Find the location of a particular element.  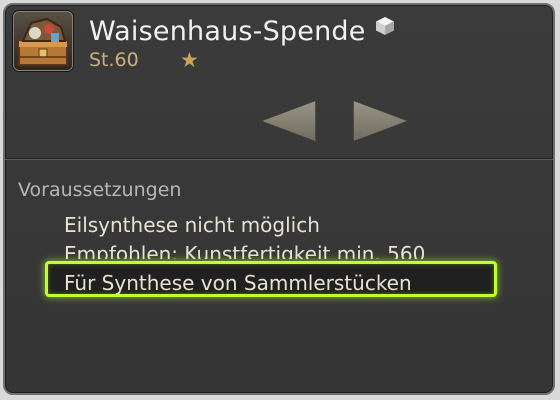

requirement-line: Empfohlen: Kunstfertigkeit min. 560 is located at coordinates (245, 250).